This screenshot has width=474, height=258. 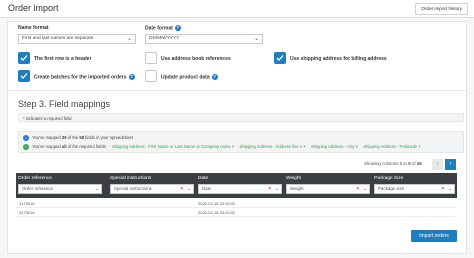 I want to click on check-circle-icon: ✓, so click(x=26, y=147).